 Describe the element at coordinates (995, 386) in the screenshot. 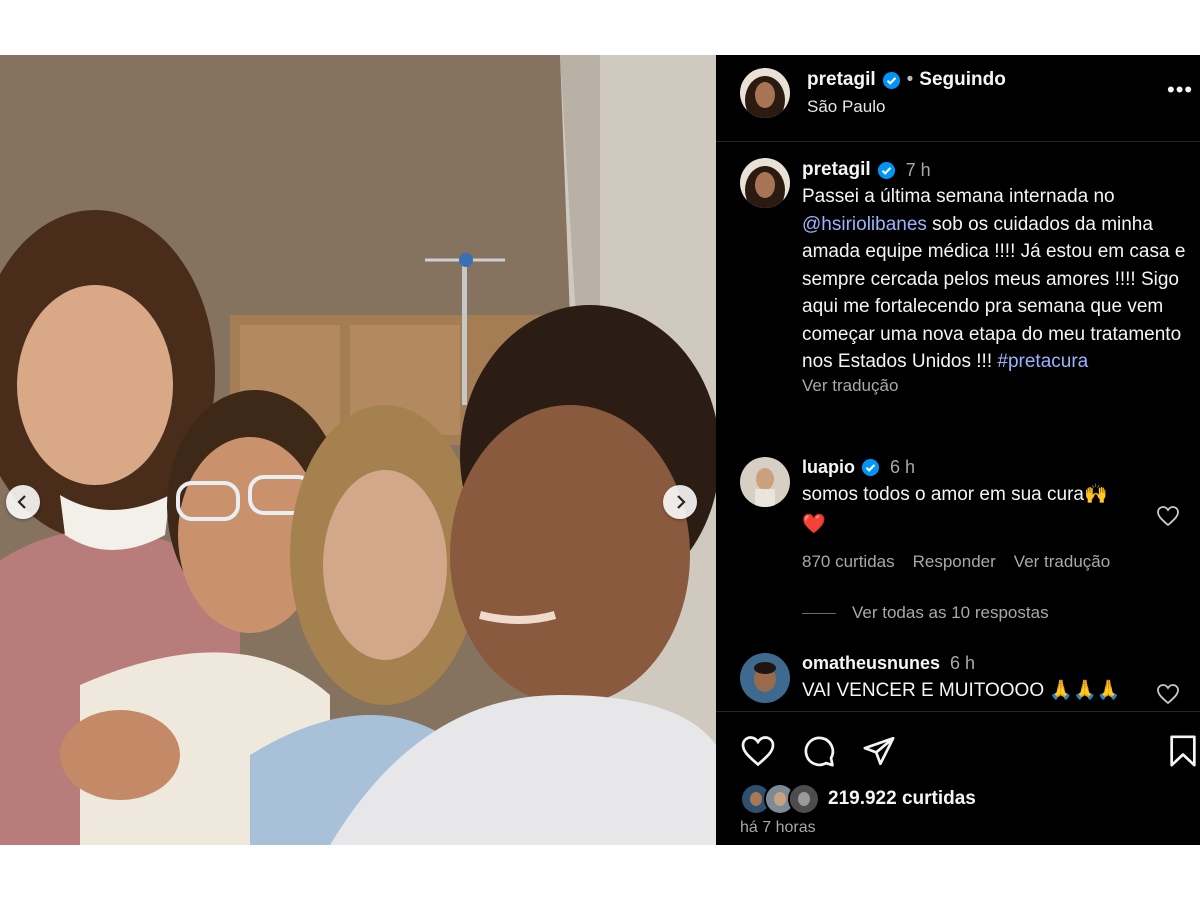

I see `caption-see-translation: Ver tradução` at that location.